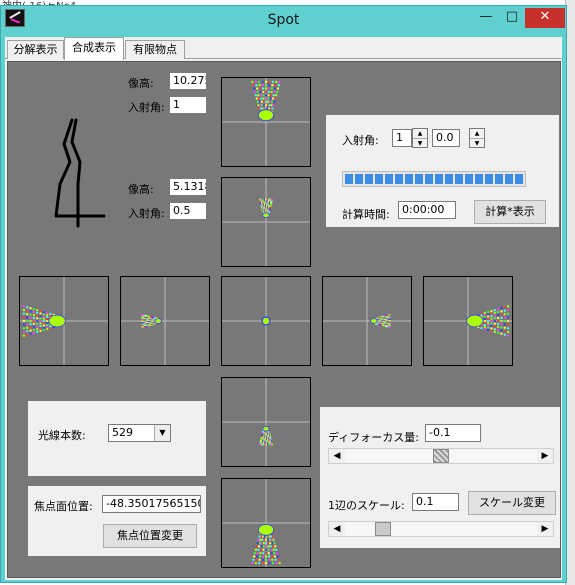 This screenshot has width=575, height=585. I want to click on scale-change-button: スケール変更, so click(512, 503).